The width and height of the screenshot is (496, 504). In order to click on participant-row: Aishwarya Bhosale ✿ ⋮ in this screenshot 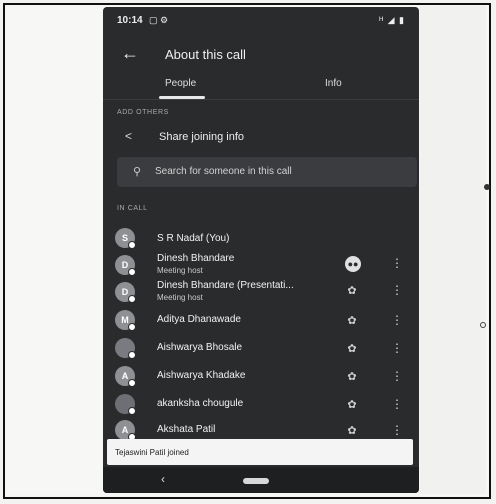, I will do `click(261, 348)`.